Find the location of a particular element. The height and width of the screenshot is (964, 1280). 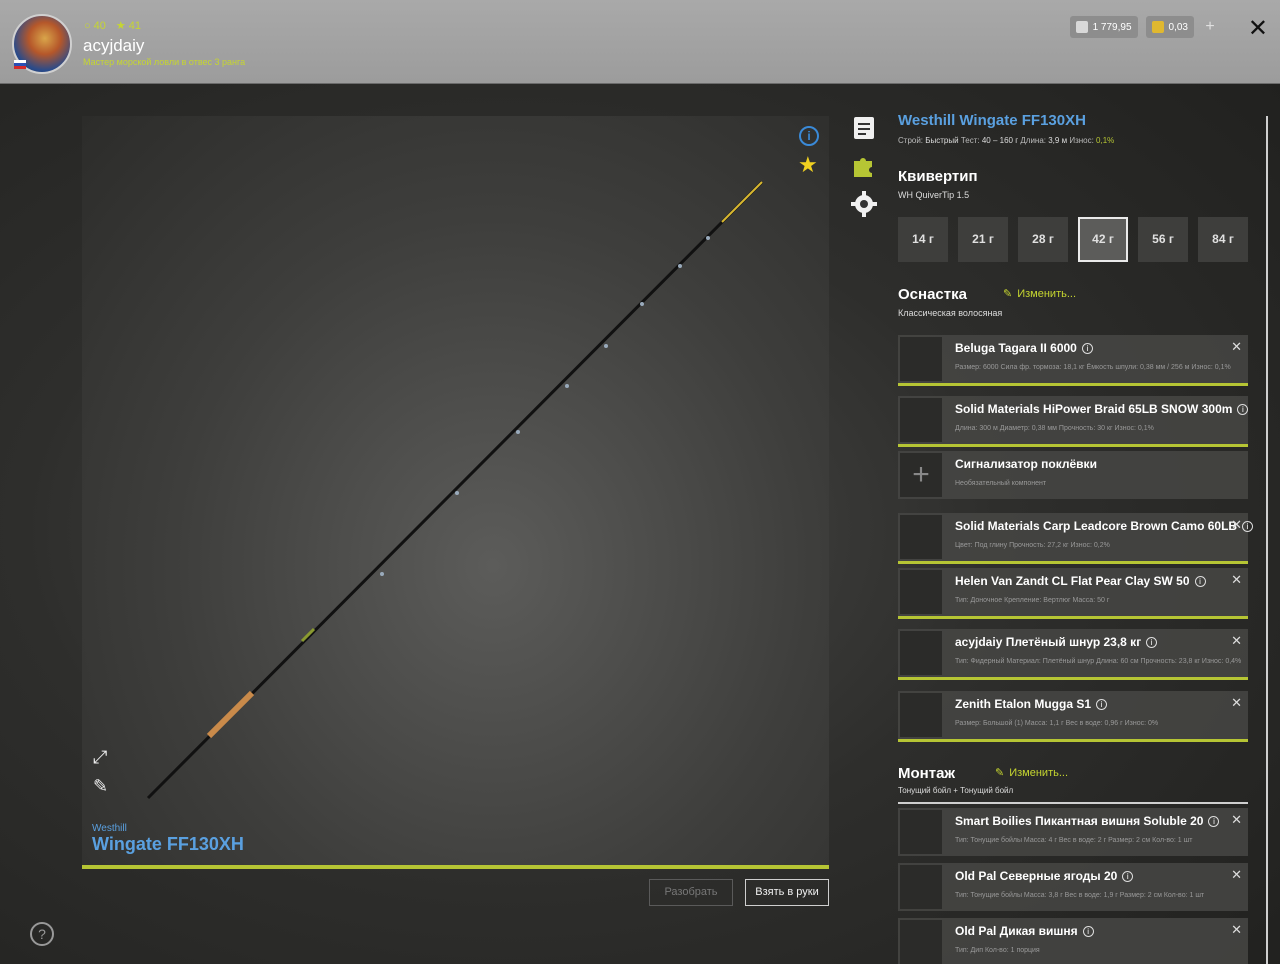

quivertip-option: 21 г is located at coordinates (983, 239).